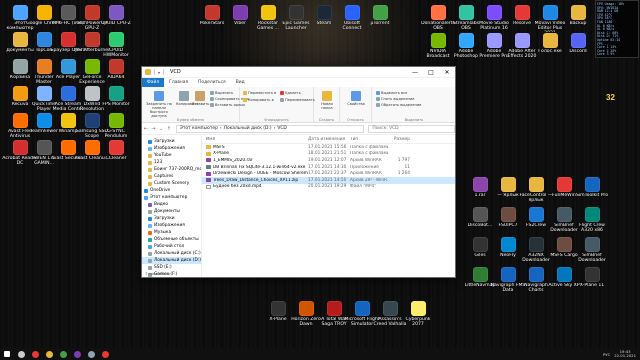 The width and height of the screenshot is (640, 360). What do you see at coordinates (414, 120) in the screenshot?
I see `select-group-label: Выделить` at bounding box center [414, 120].